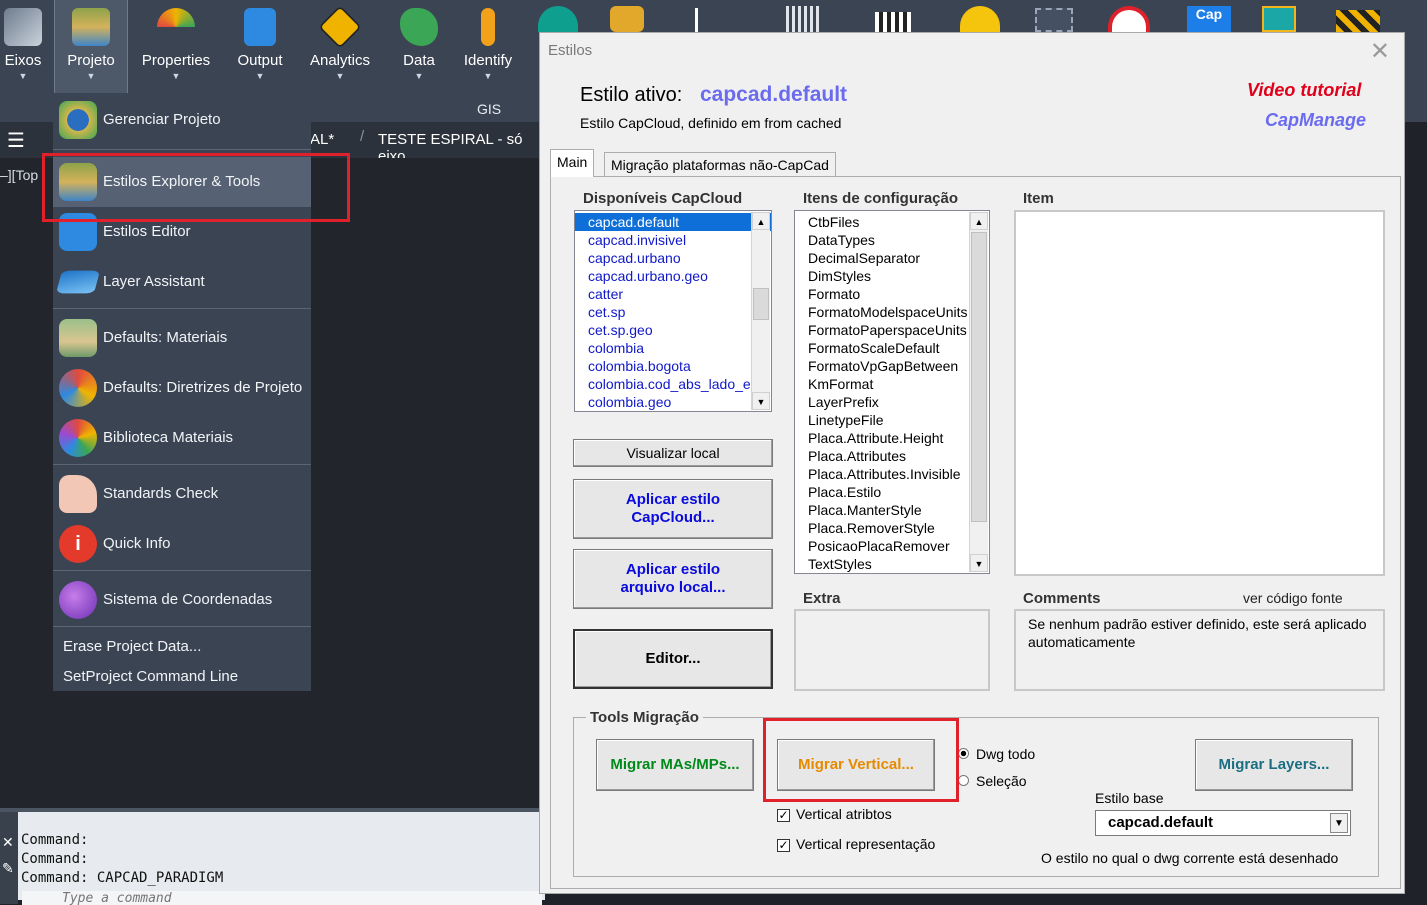 The width and height of the screenshot is (1427, 905). I want to click on cap-sign-icon: Cap, so click(1209, 19).